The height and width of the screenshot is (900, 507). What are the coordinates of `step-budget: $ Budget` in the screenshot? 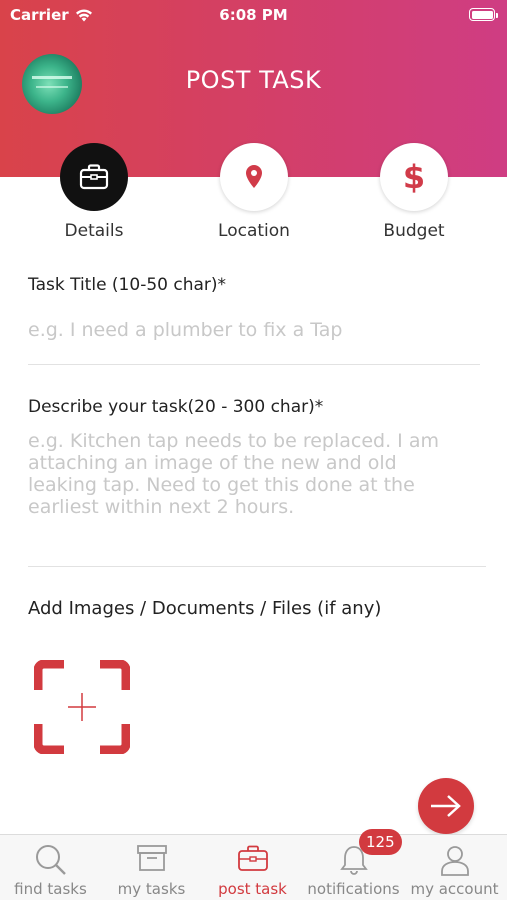 It's located at (414, 192).